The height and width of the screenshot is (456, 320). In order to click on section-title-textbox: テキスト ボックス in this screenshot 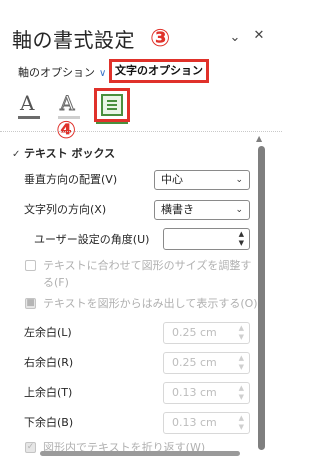, I will do `click(69, 154)`.